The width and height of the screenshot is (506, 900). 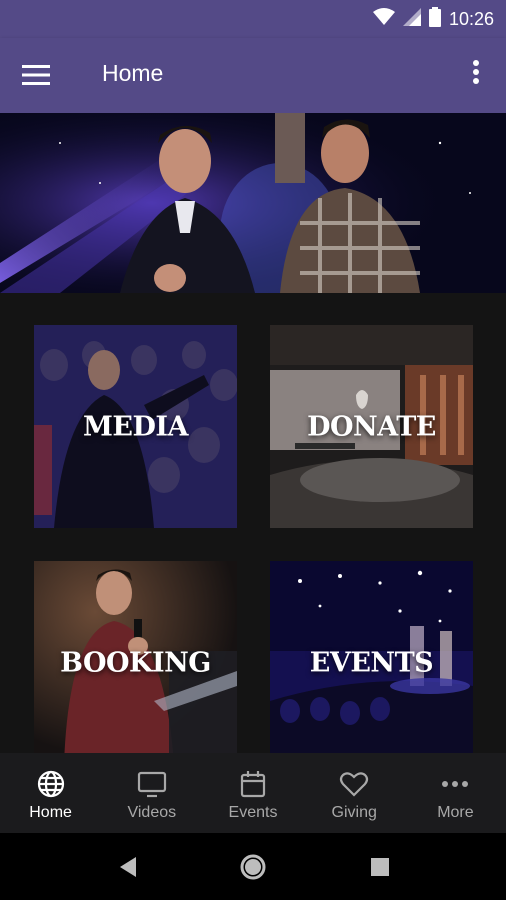 What do you see at coordinates (253, 19) in the screenshot?
I see `status-bar: 10:26` at bounding box center [253, 19].